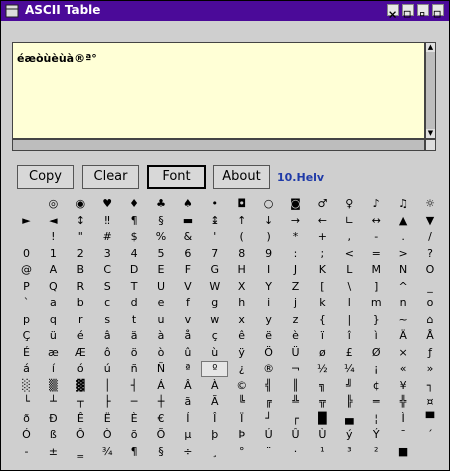  What do you see at coordinates (349, 270) in the screenshot?
I see `char-cell: L` at bounding box center [349, 270].